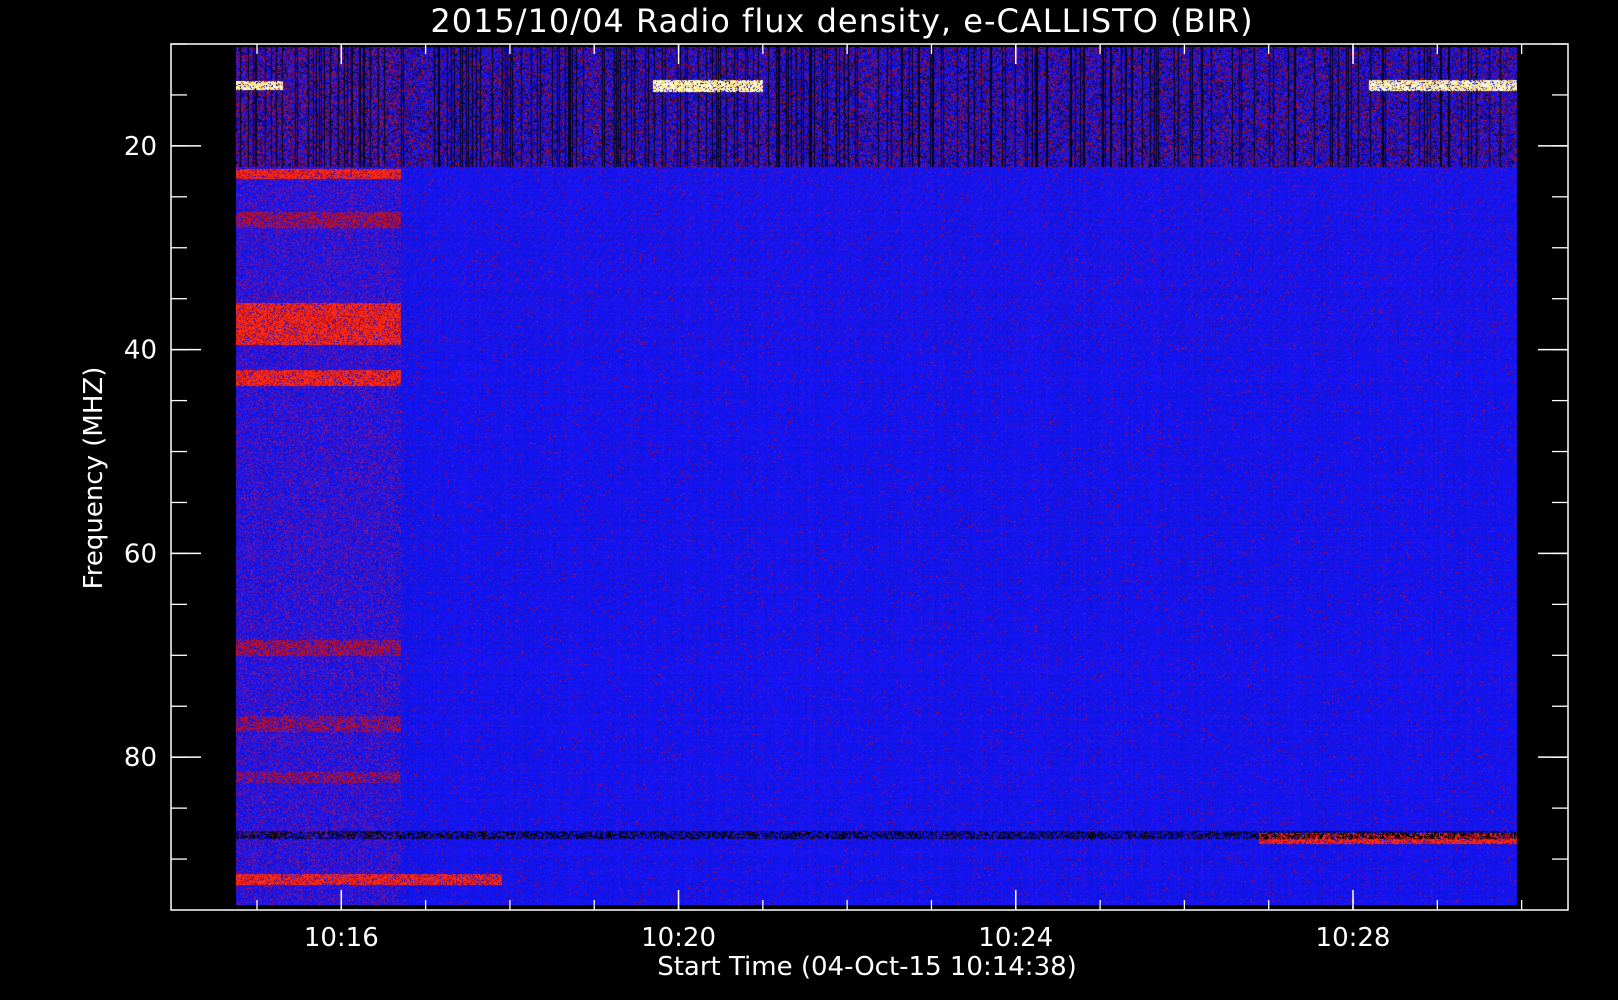  What do you see at coordinates (140, 147) in the screenshot?
I see `y-tick-label: 20` at bounding box center [140, 147].